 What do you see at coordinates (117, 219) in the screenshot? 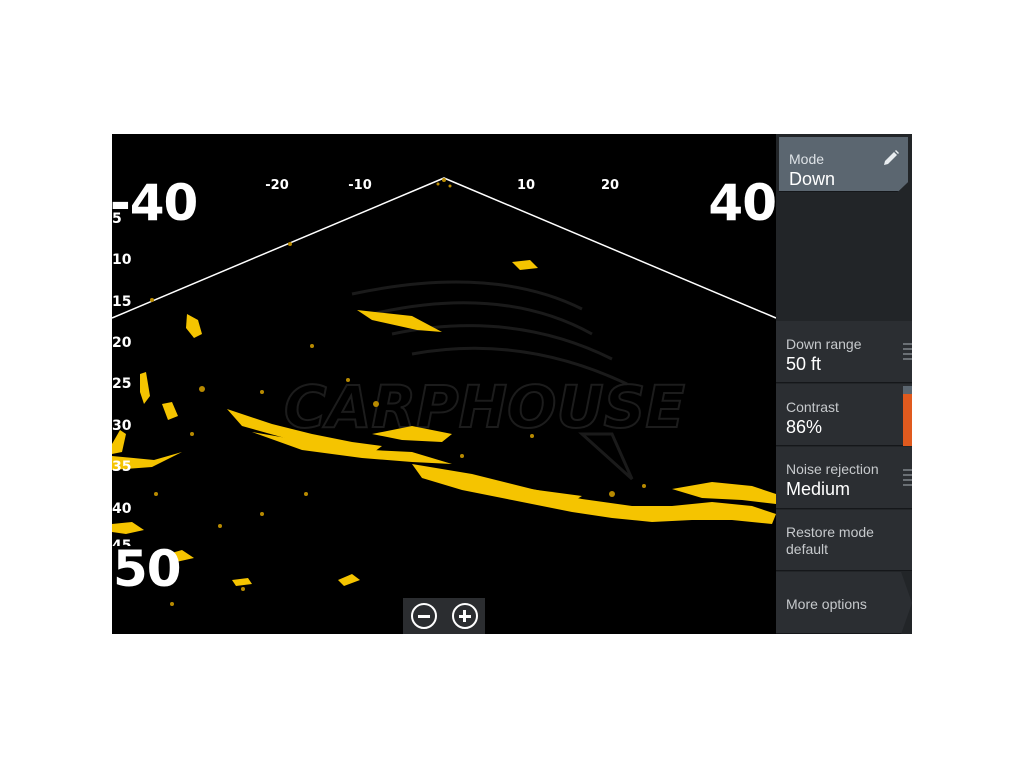
I see `depth-tick: 5` at bounding box center [117, 219].